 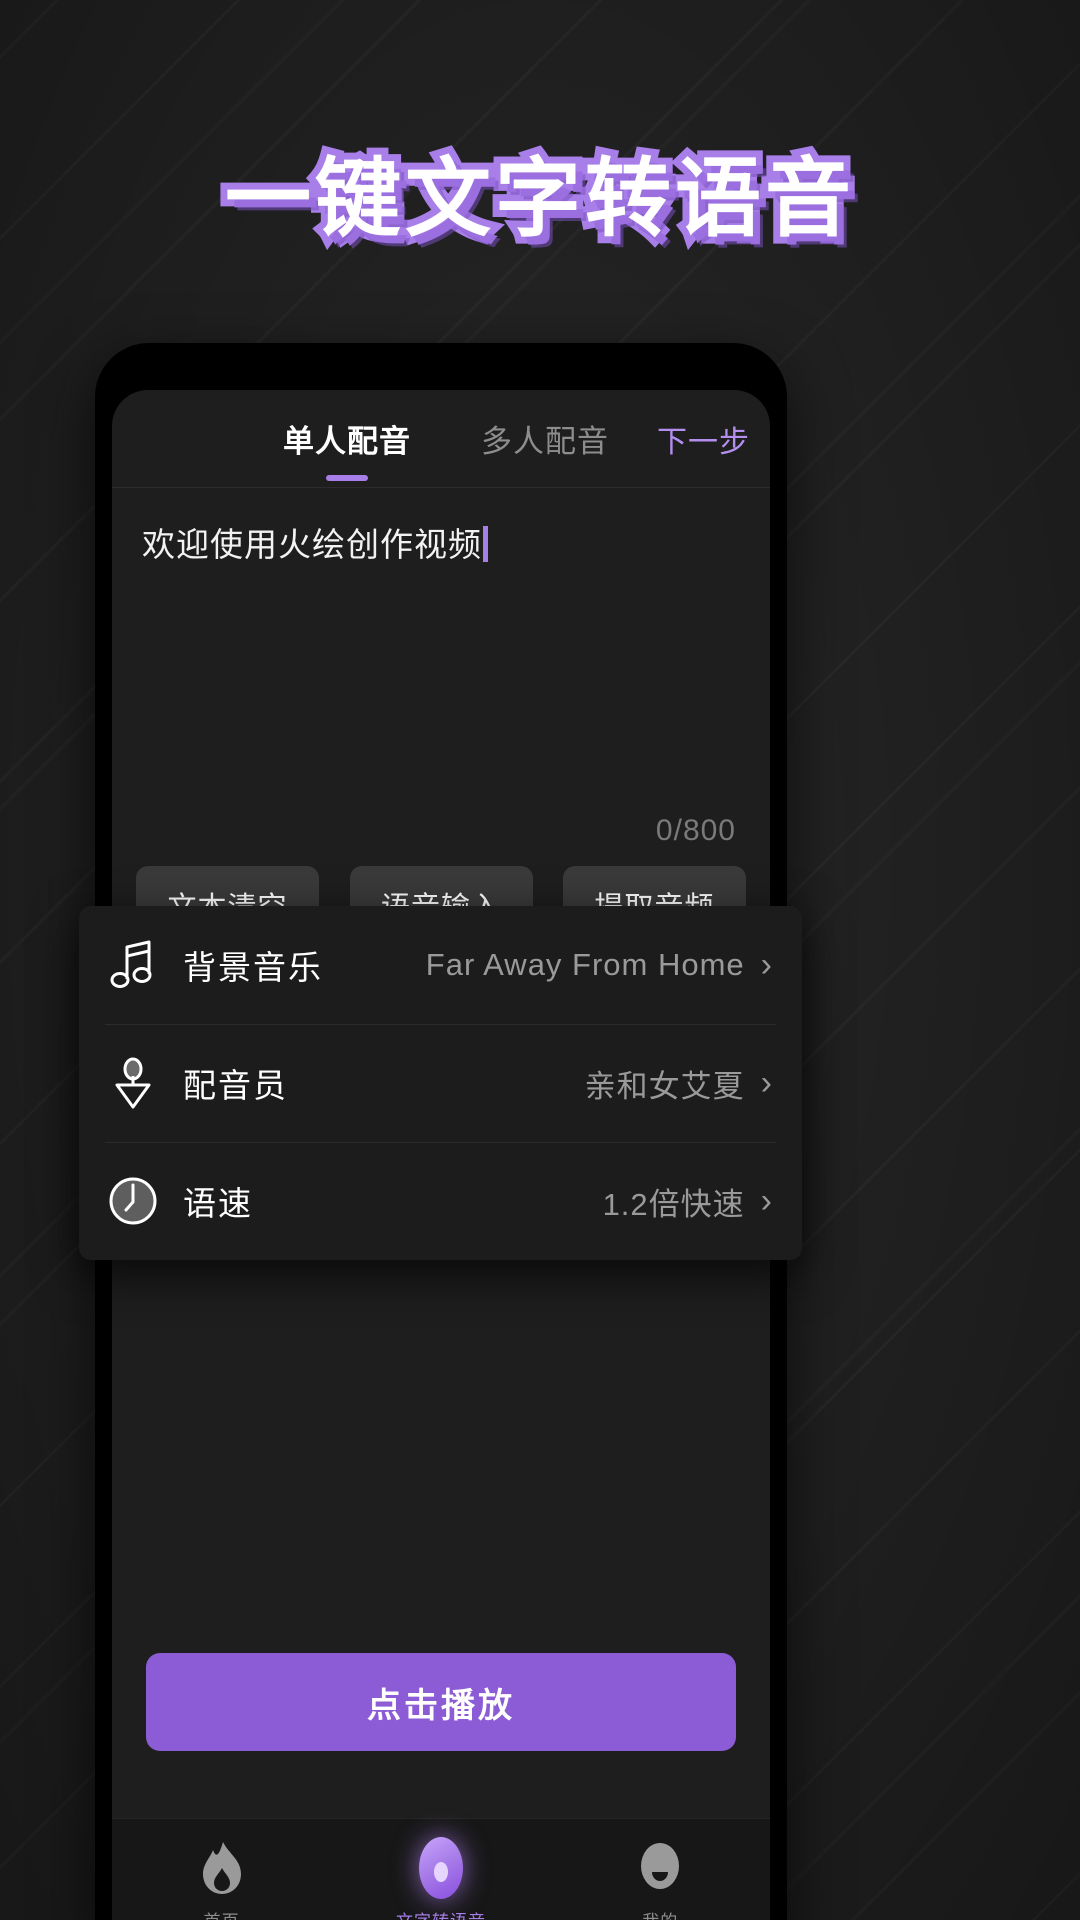 I want to click on nav-item-profile: 我的, so click(x=660, y=1869).